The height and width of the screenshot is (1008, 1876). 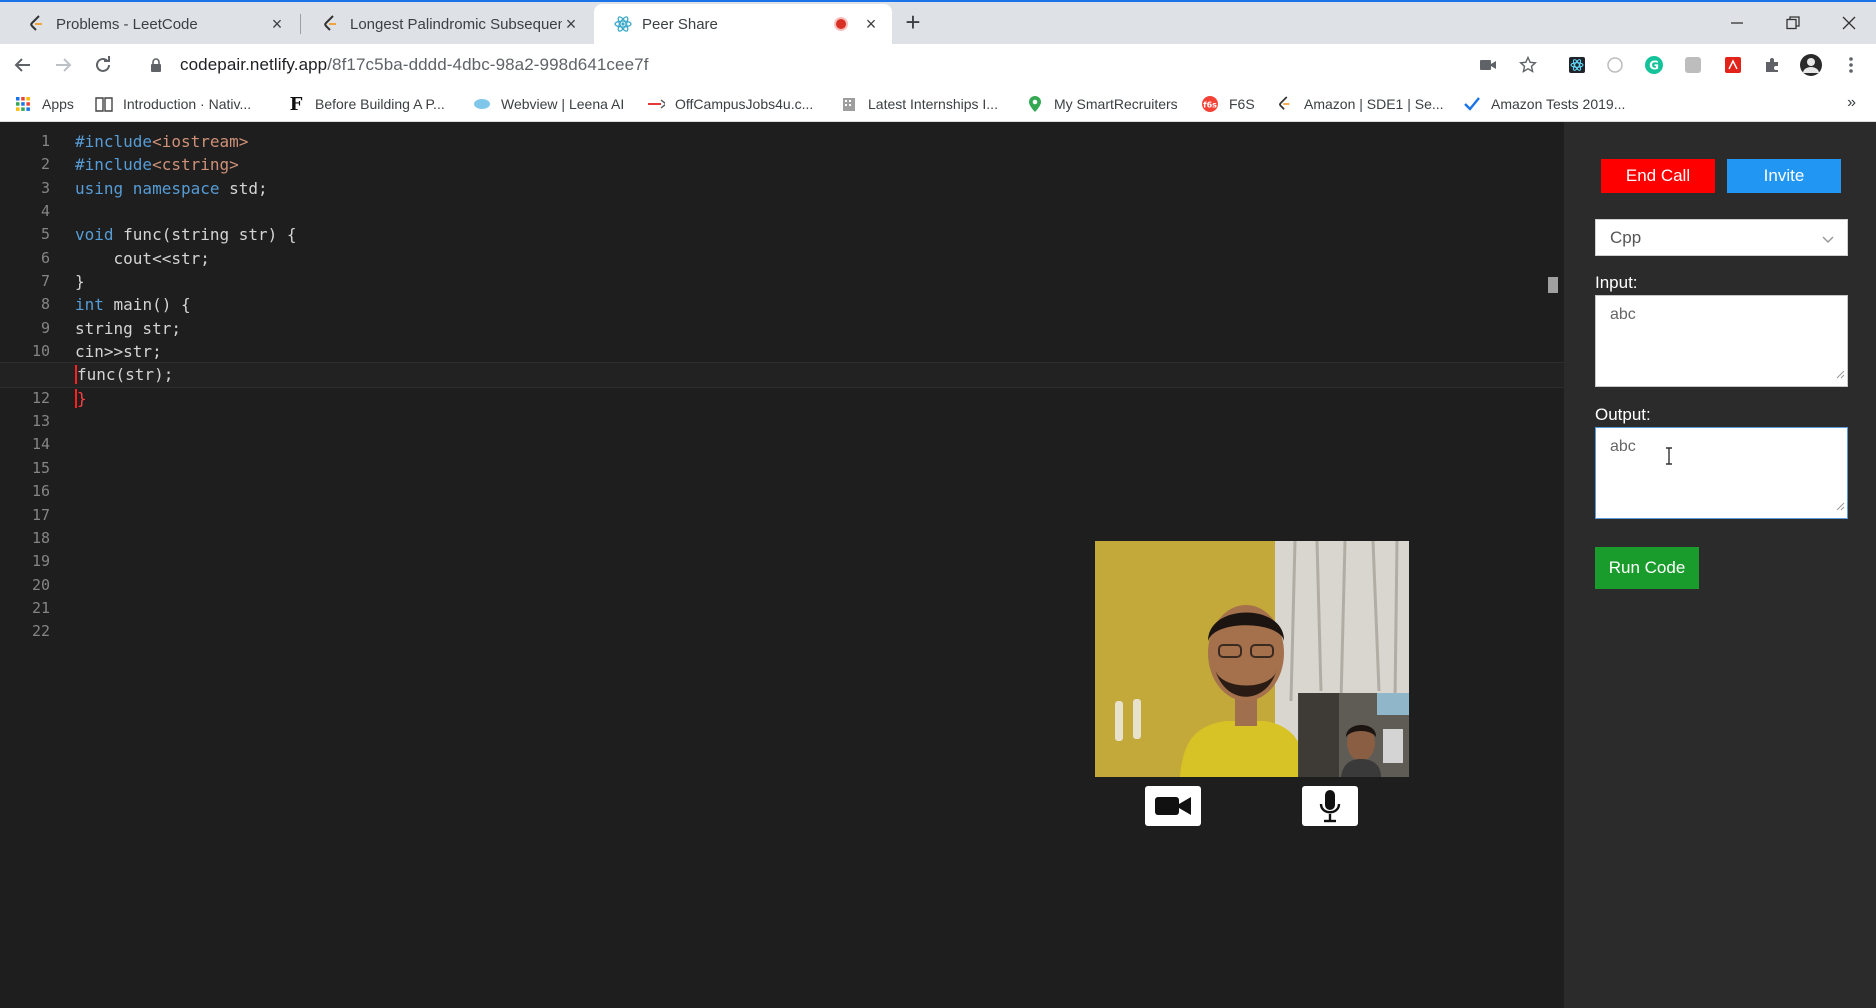 I want to click on leena-icon, so click(x=482, y=104).